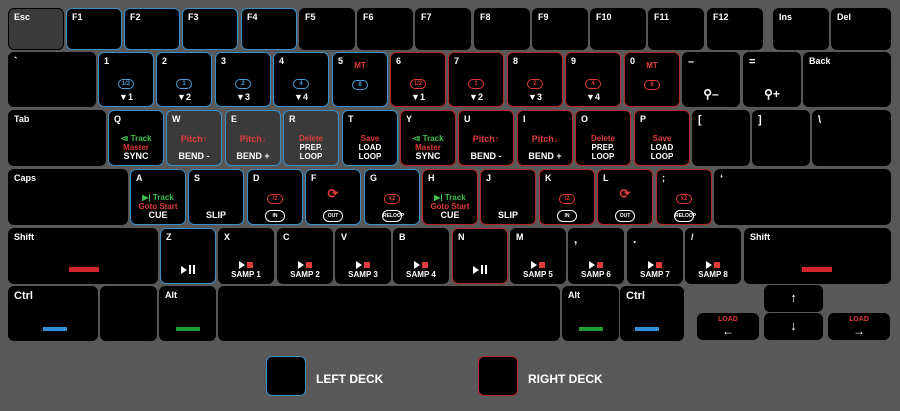  Describe the element at coordinates (781, 138) in the screenshot. I see `key-rbracket: ]` at that location.